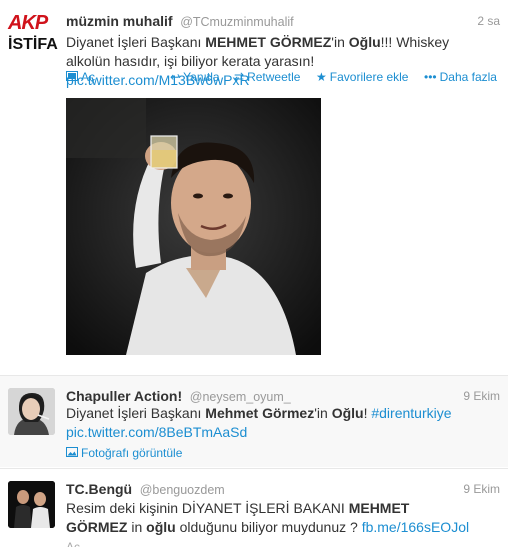 The width and height of the screenshot is (508, 547). I want to click on avatar-people-image, so click(31, 504).